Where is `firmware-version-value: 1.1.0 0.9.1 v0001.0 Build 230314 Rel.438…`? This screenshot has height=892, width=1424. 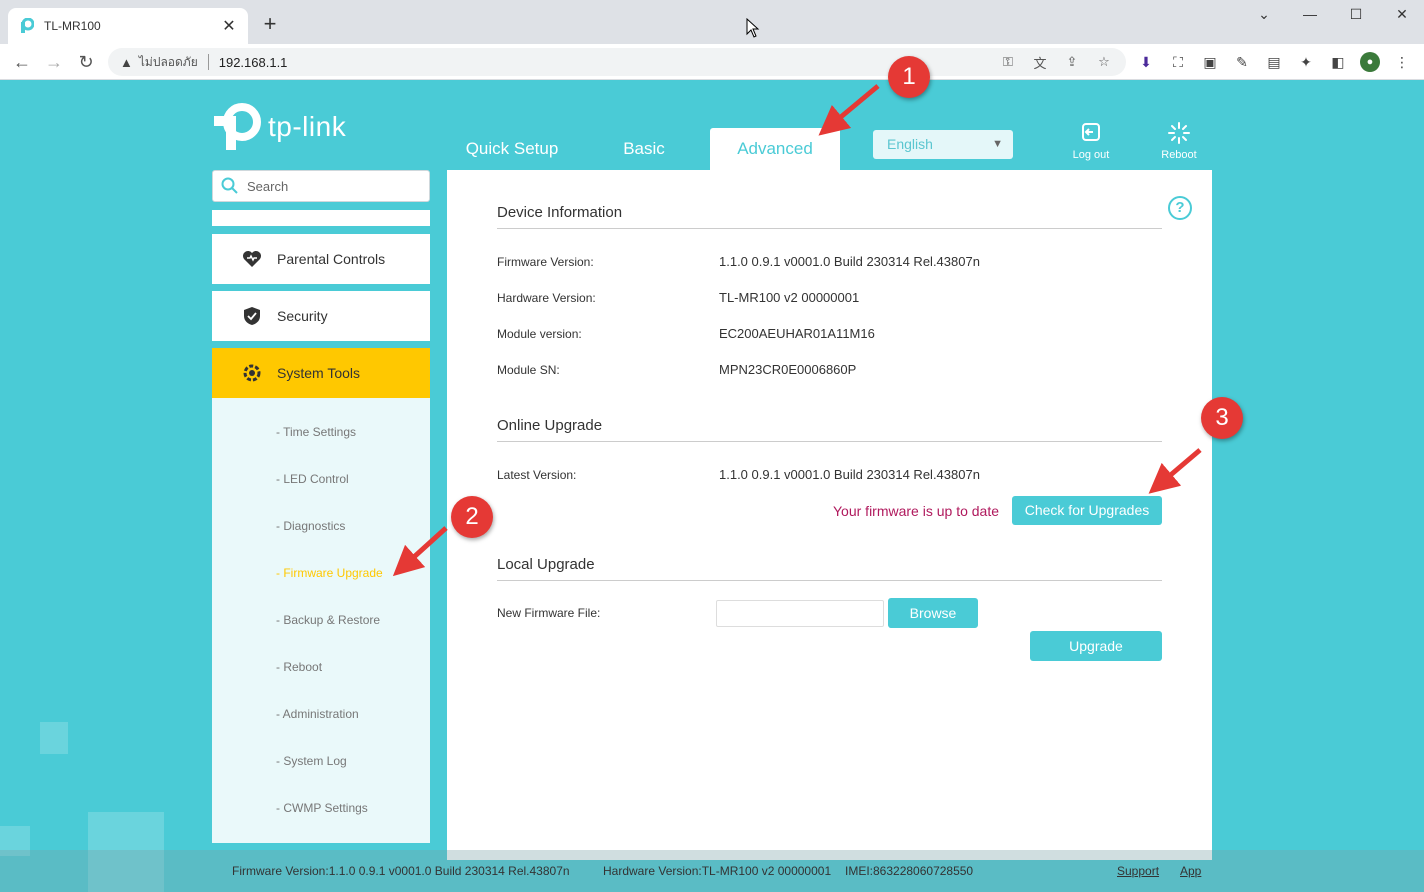 firmware-version-value: 1.1.0 0.9.1 v0001.0 Build 230314 Rel.438… is located at coordinates (849, 261).